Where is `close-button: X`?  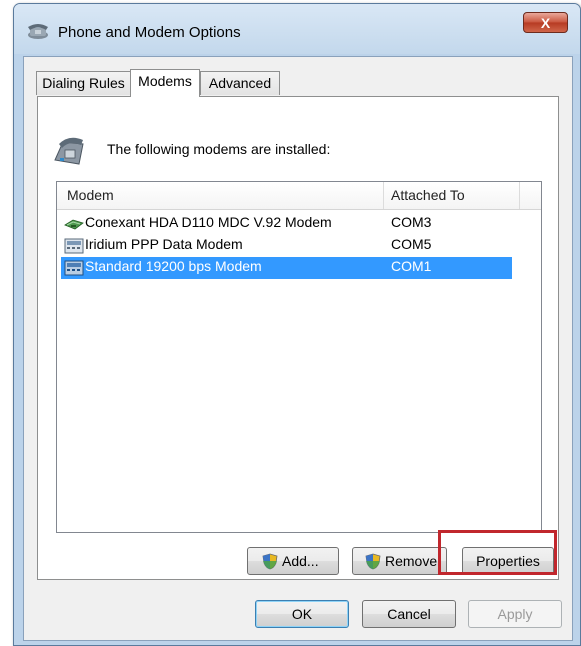
close-button: X is located at coordinates (545, 22).